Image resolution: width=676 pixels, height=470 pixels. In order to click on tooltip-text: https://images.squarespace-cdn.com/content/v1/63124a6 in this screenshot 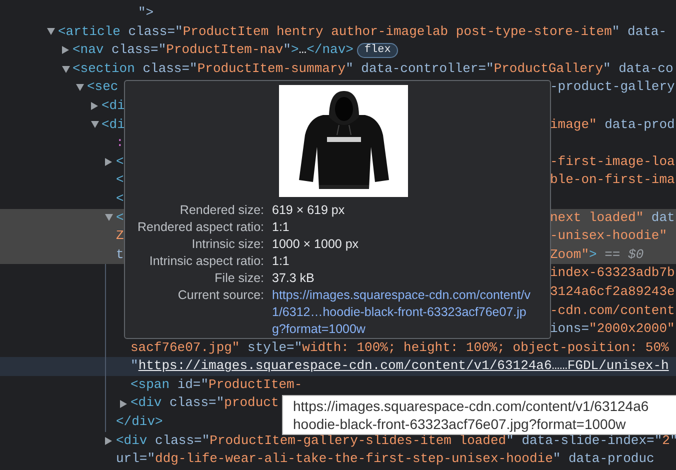, I will do `click(471, 406)`.